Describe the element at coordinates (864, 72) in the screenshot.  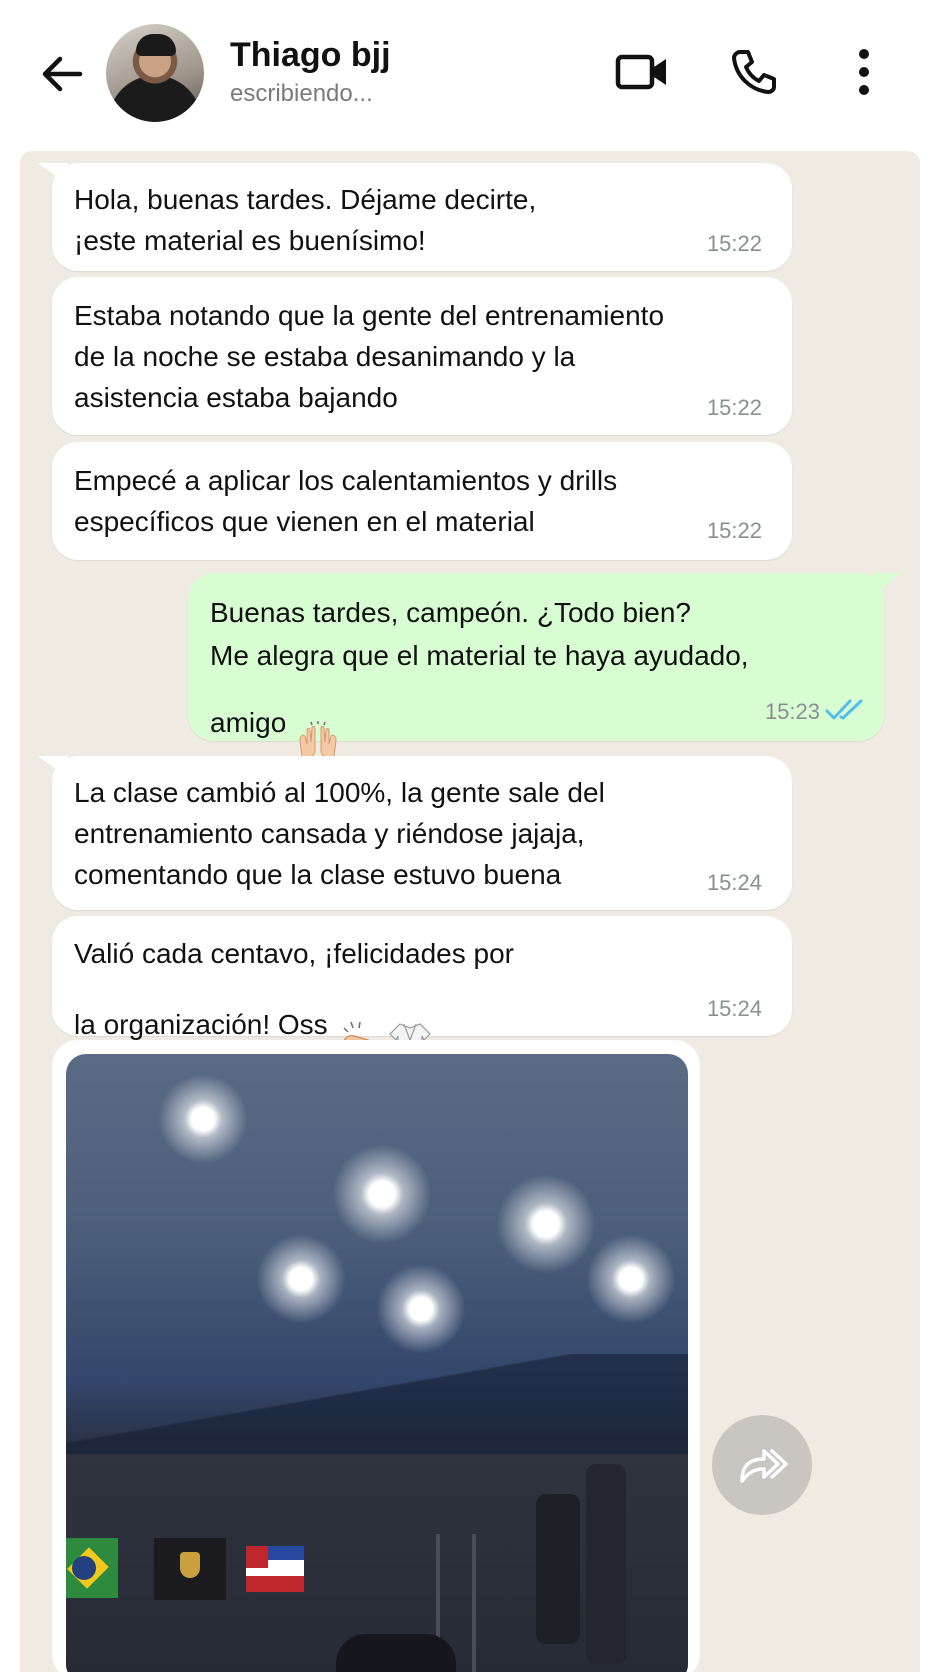
I see `more-options-icon` at that location.